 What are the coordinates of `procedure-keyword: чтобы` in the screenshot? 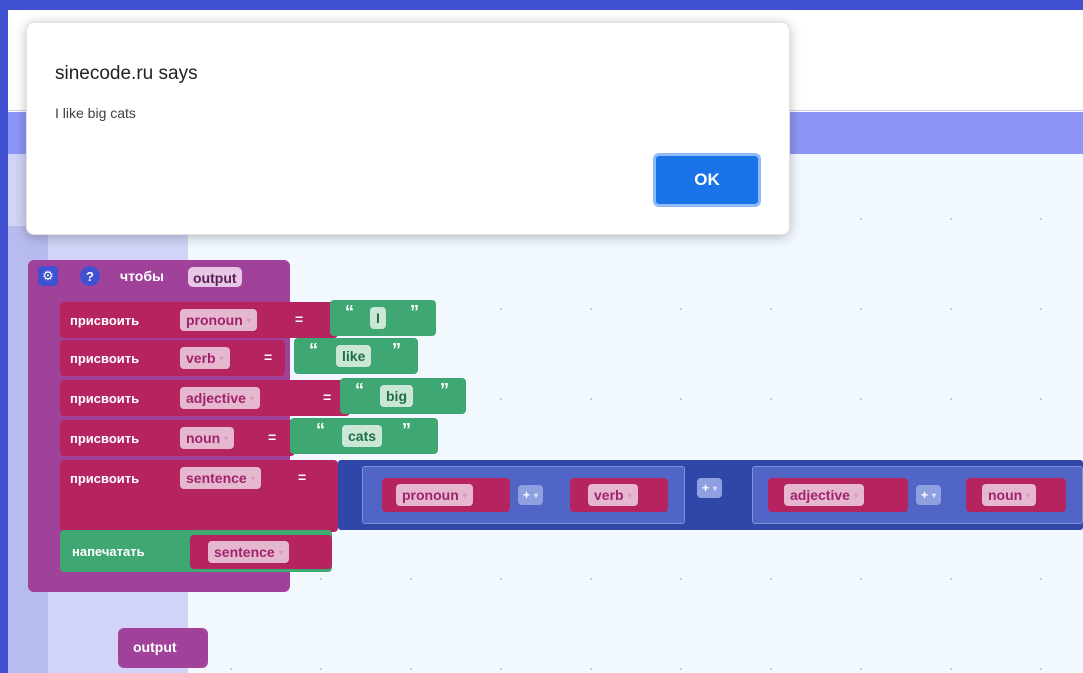 It's located at (142, 276).